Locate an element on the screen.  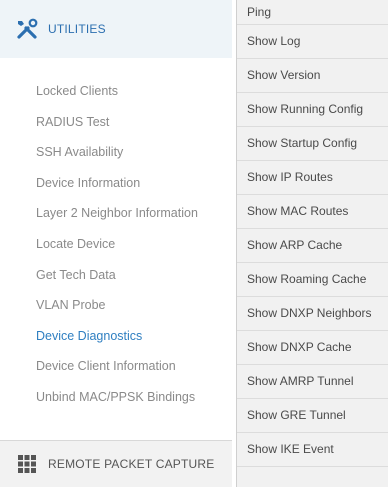
utilities-header: UTILITIES is located at coordinates (116, 29).